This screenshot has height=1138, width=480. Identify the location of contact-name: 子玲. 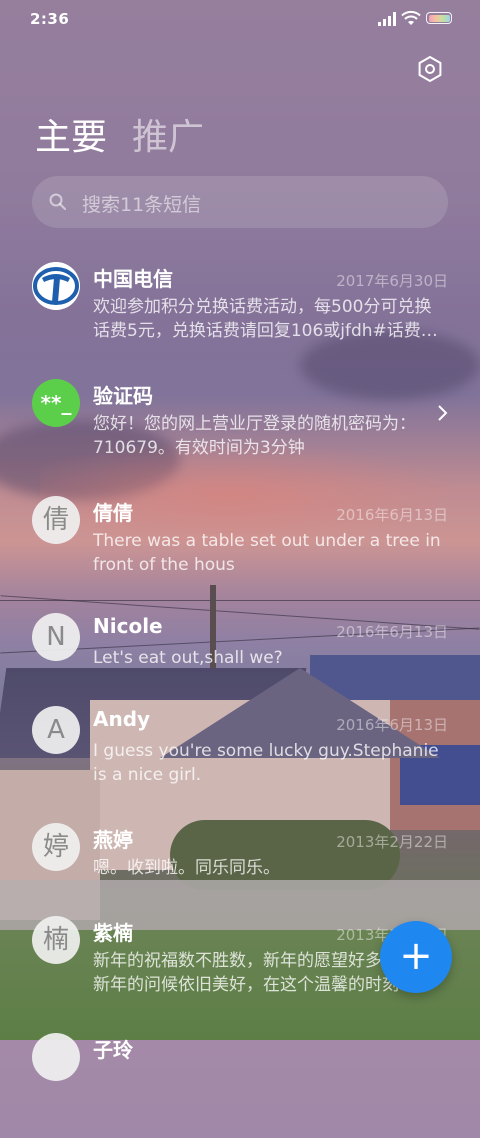
(113, 1050).